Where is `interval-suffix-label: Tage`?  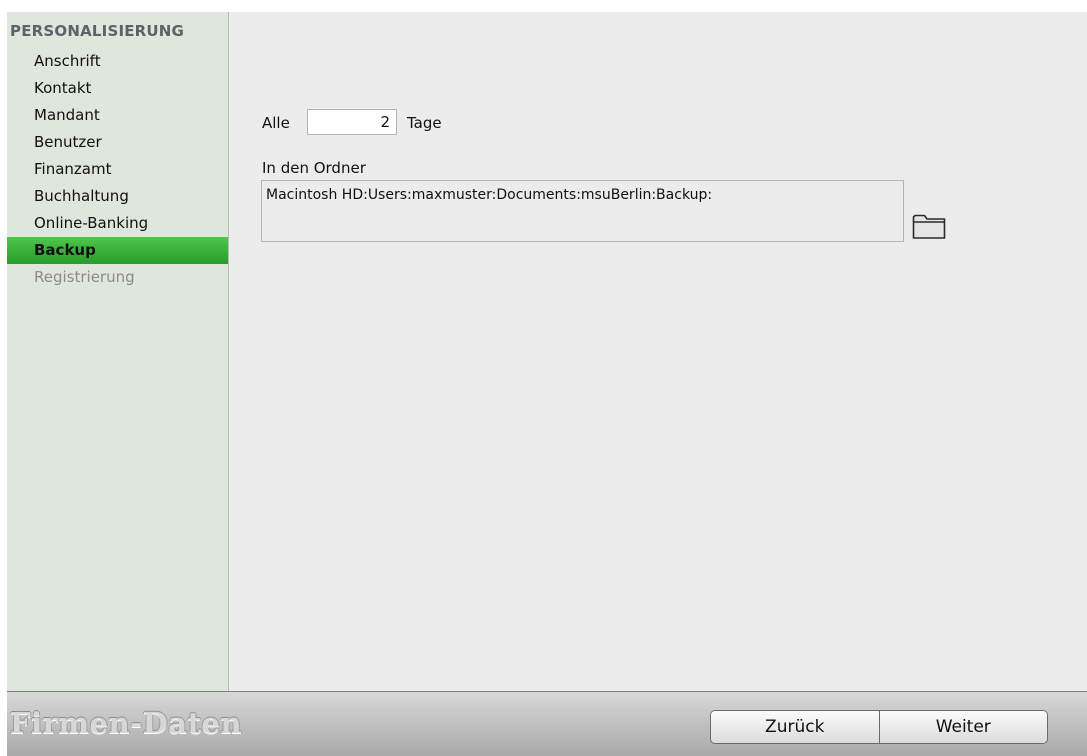 interval-suffix-label: Tage is located at coordinates (424, 123).